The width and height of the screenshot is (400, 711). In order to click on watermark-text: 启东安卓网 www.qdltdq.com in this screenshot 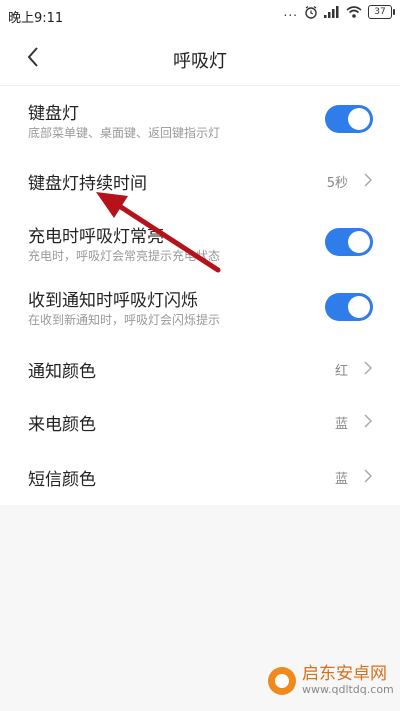, I will do `click(348, 680)`.